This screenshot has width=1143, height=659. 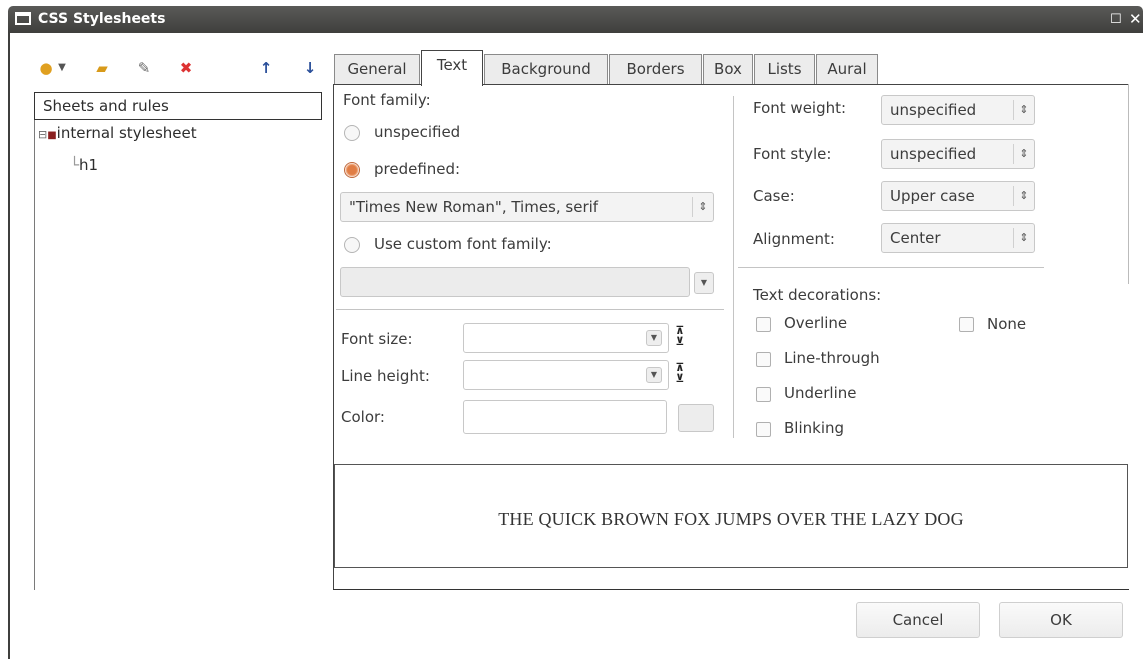 I want to click on alignment-value: Center, so click(x=915, y=238).